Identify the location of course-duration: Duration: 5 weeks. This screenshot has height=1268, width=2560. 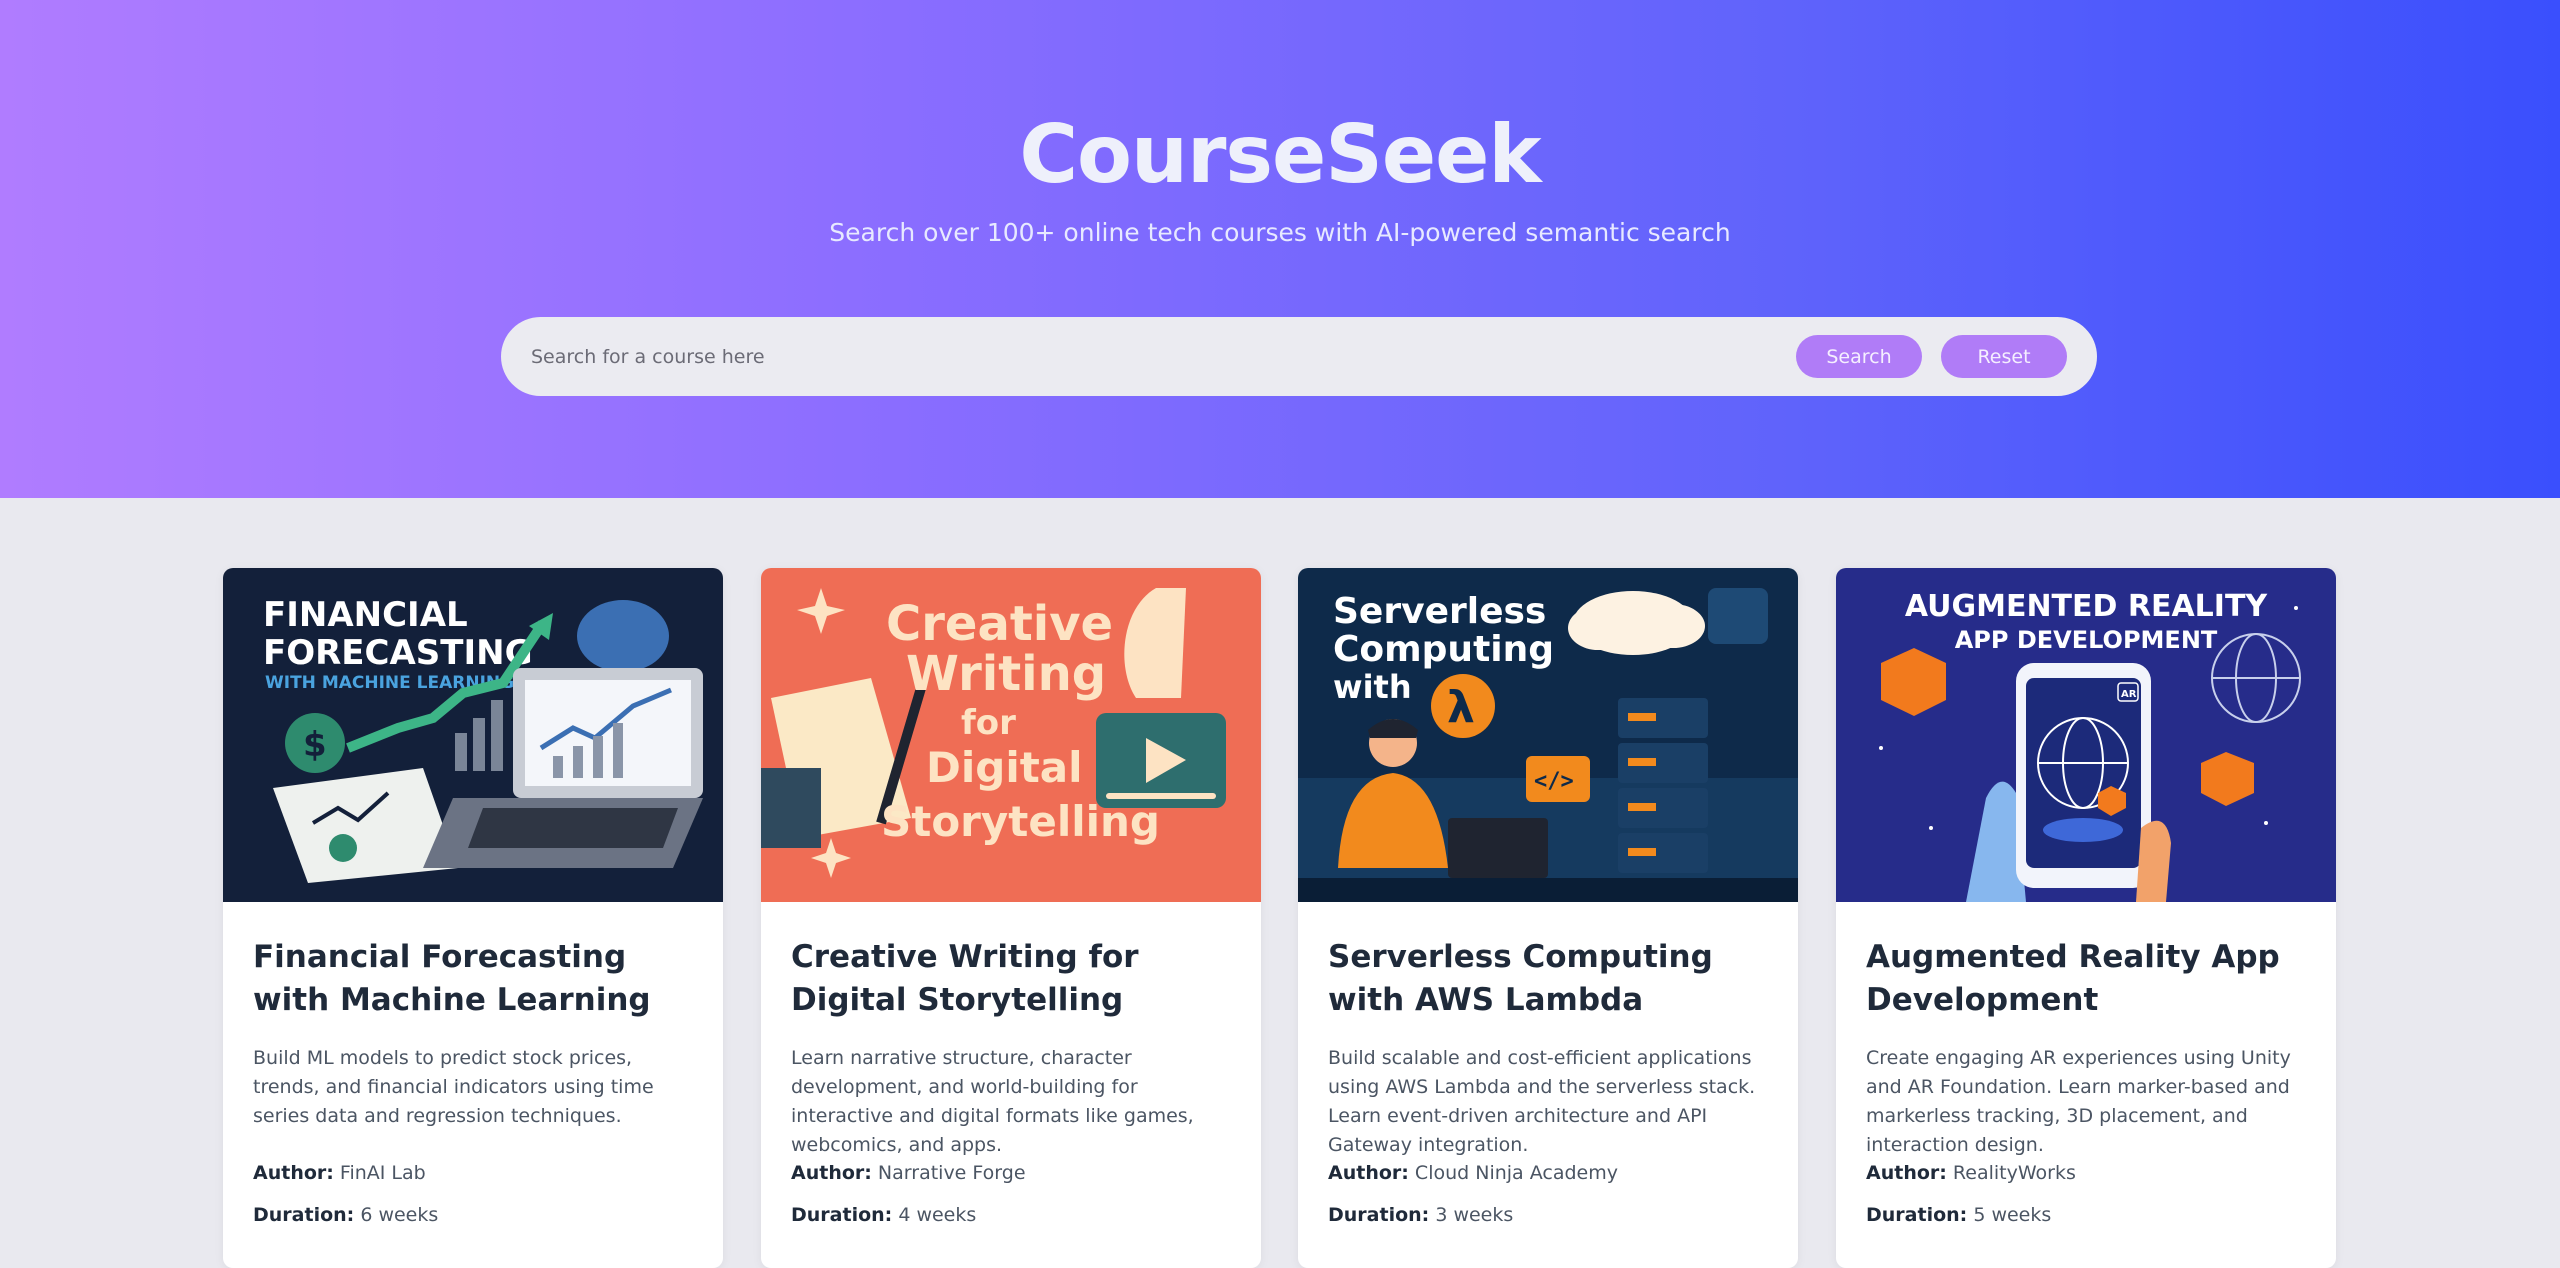
(1959, 1215).